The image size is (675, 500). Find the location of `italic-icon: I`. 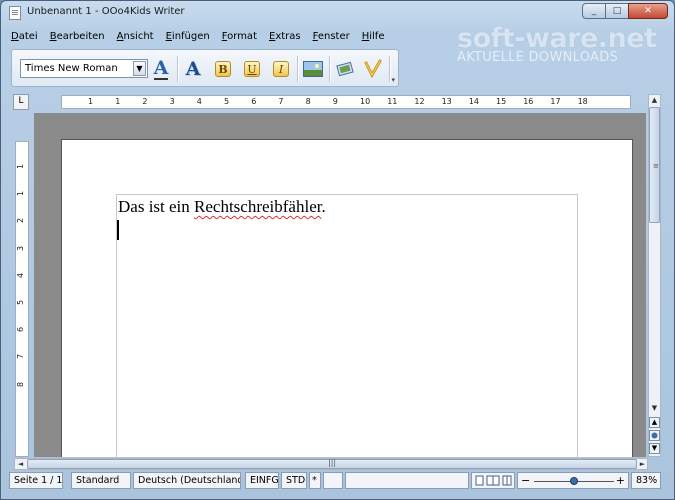

italic-icon: I is located at coordinates (281, 69).